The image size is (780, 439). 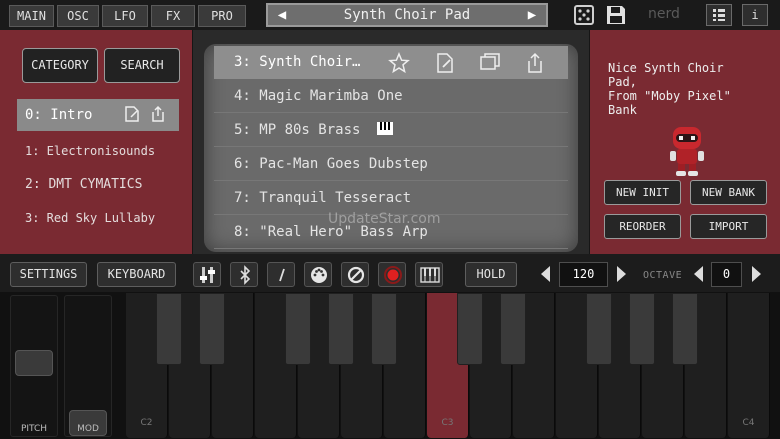 What do you see at coordinates (136, 274) in the screenshot?
I see `keyboard-button: KEYBOARD` at bounding box center [136, 274].